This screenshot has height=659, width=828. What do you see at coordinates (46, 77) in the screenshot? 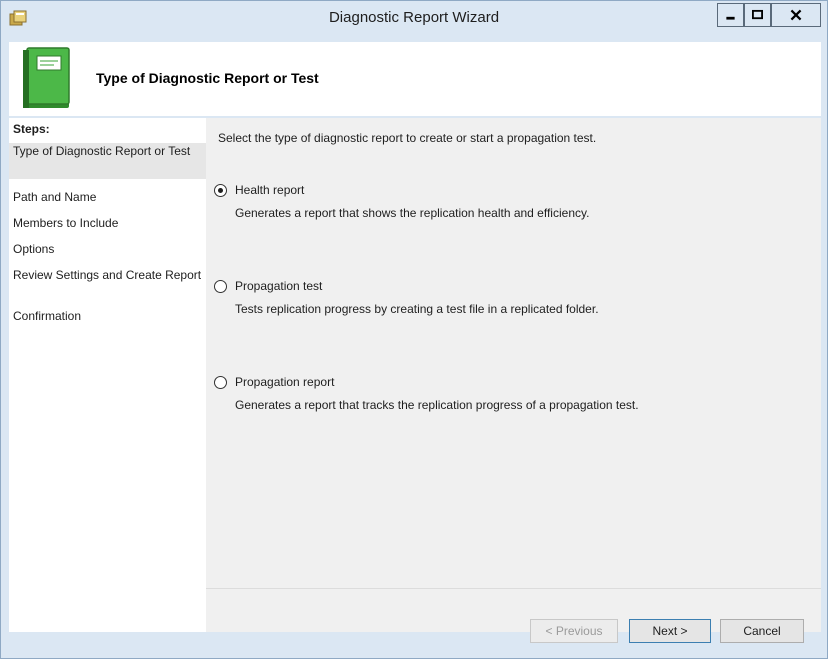
I see `green-book-icon` at bounding box center [46, 77].